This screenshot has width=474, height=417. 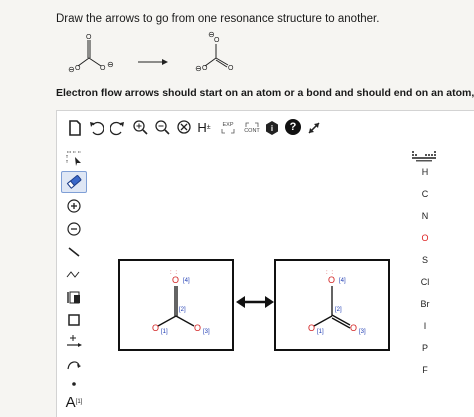 I want to click on left-left-oxygen: O, so click(x=155, y=328).